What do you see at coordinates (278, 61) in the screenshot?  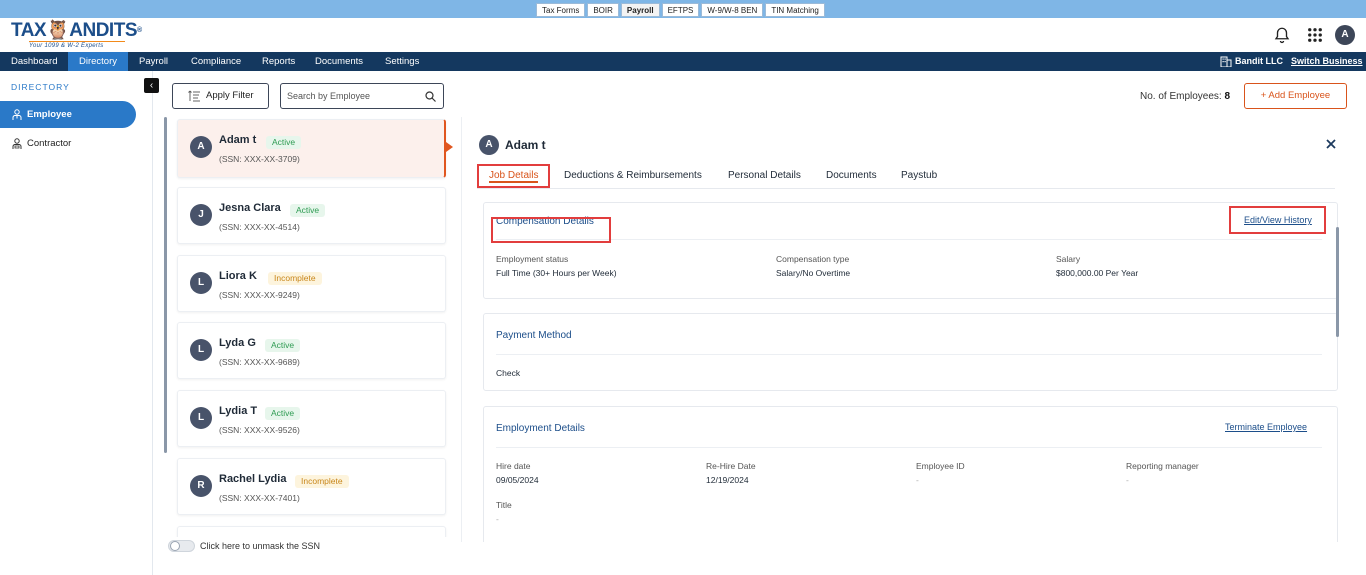 I see `nav-reports: Reports` at bounding box center [278, 61].